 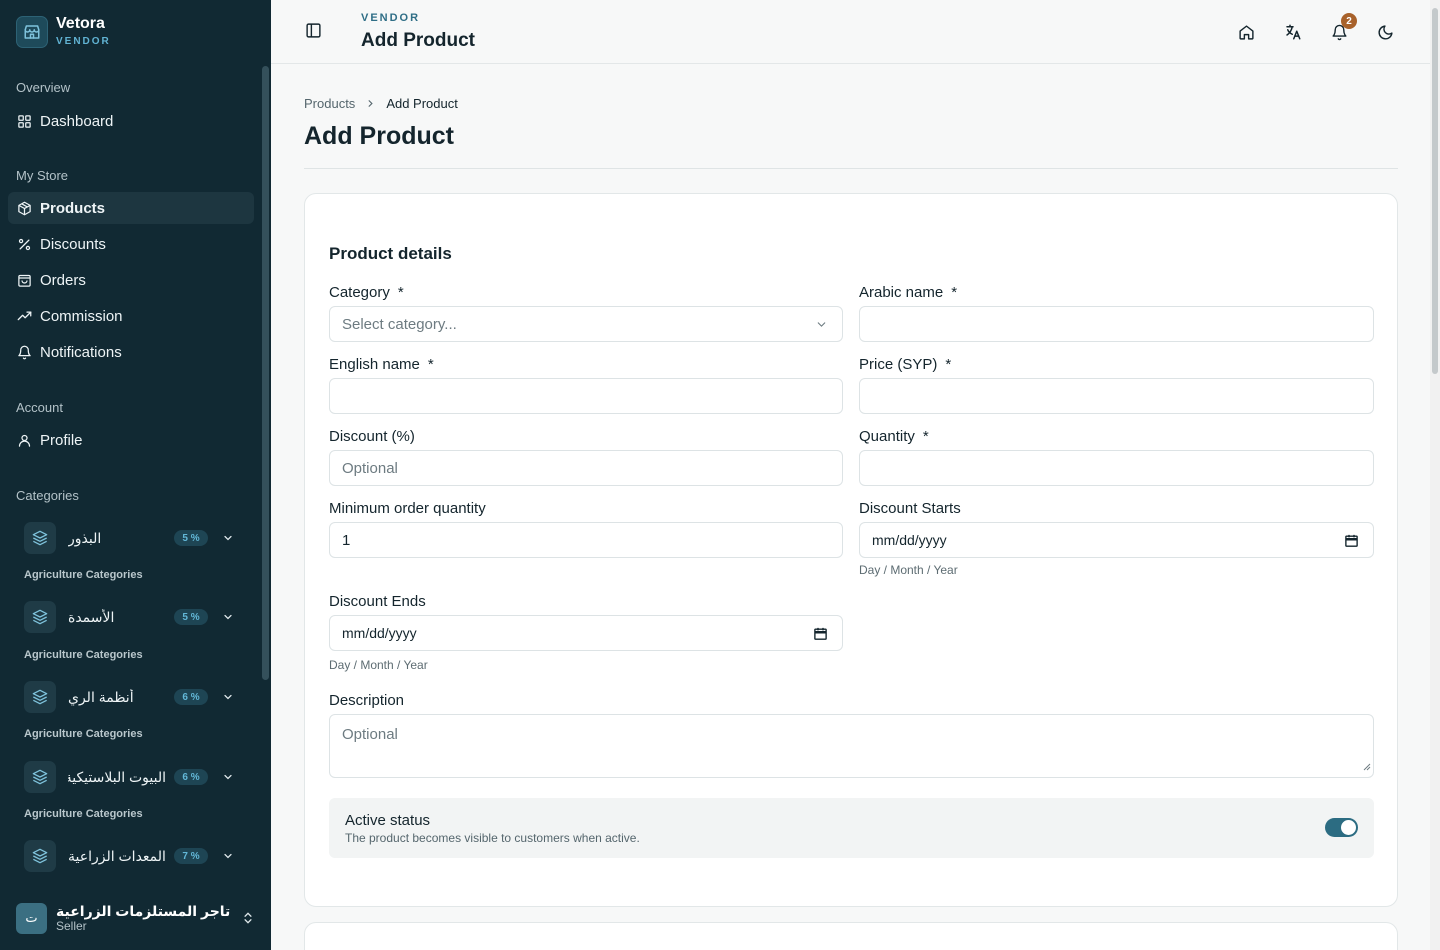 What do you see at coordinates (1349, 21) in the screenshot?
I see `notification-count-badge: 2` at bounding box center [1349, 21].